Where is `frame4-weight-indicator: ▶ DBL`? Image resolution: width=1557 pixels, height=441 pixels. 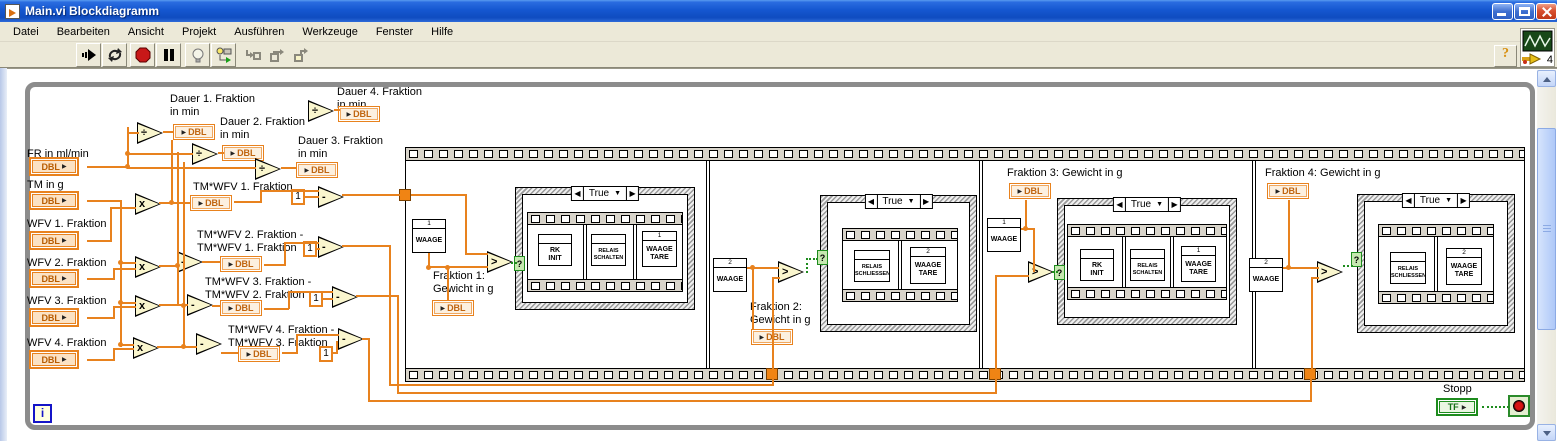 frame4-weight-indicator: ▶ DBL is located at coordinates (1288, 191).